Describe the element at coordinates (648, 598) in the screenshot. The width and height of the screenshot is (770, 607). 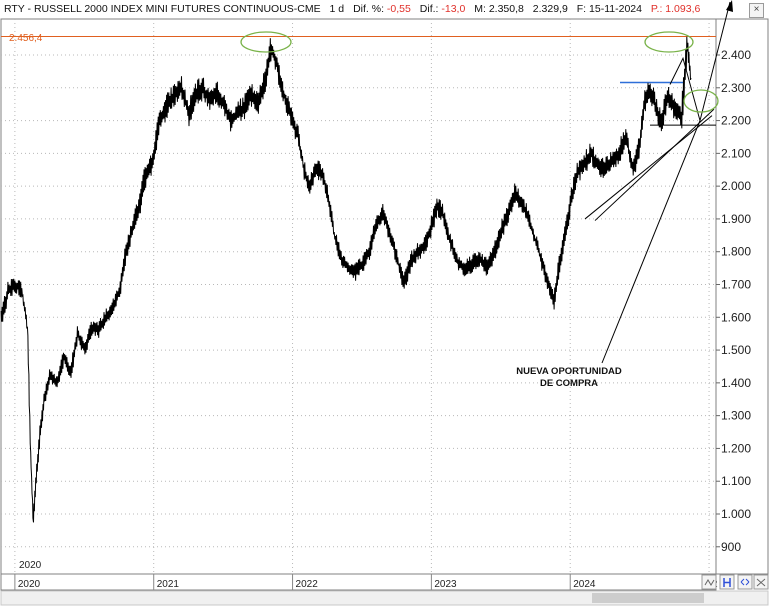
I see `scrollbar-thumb` at that location.